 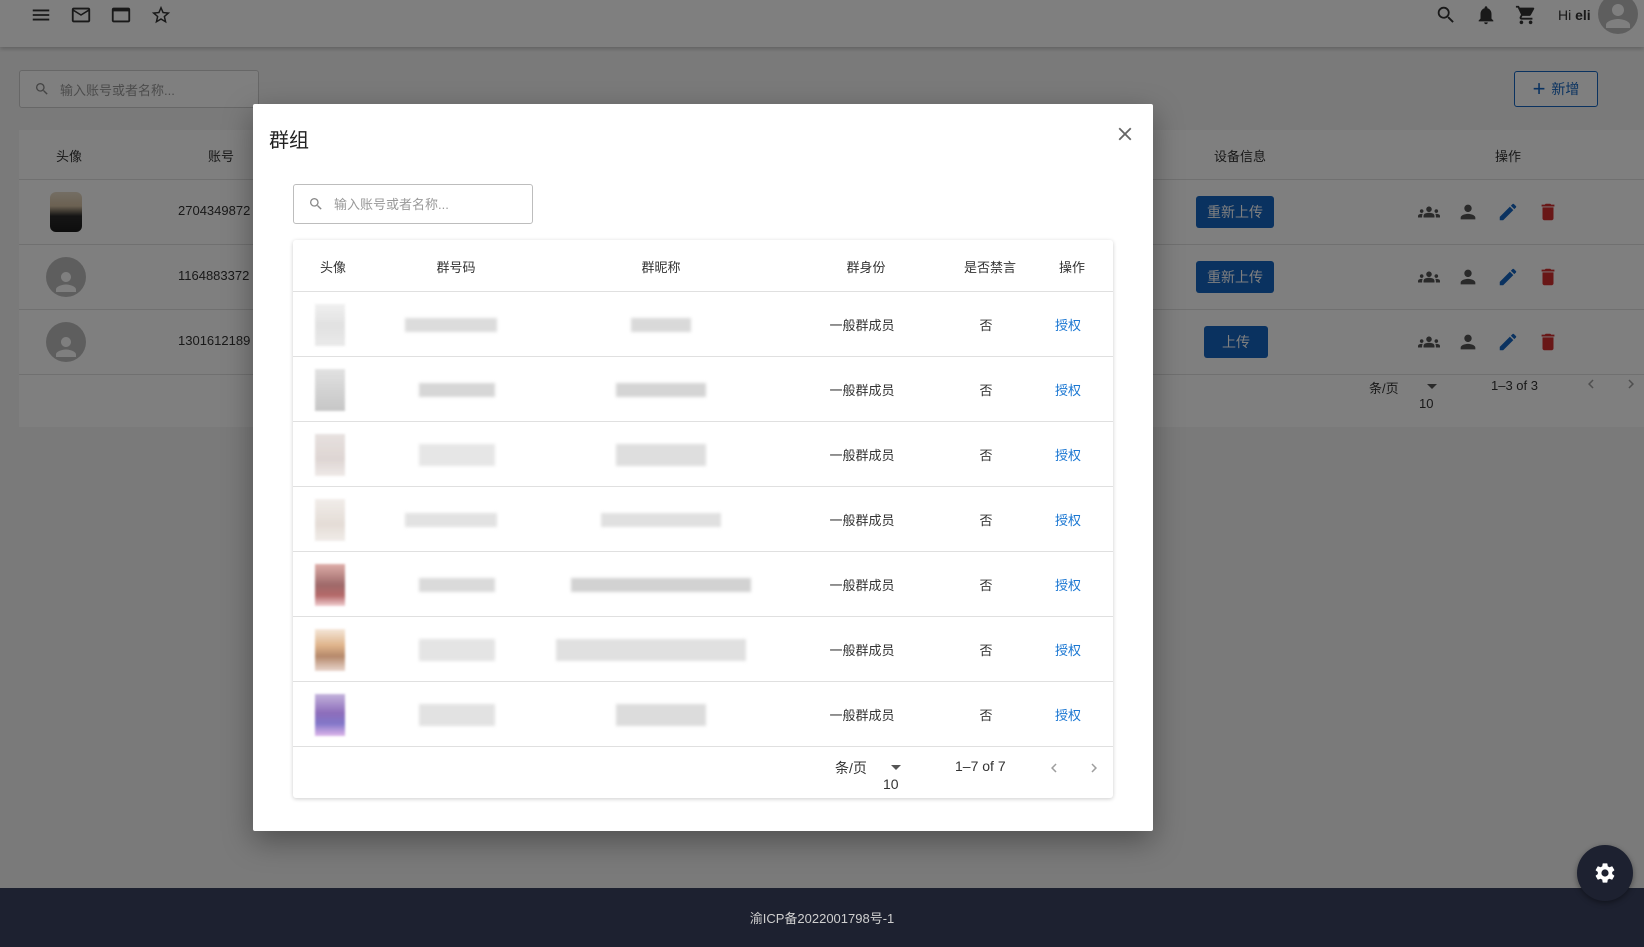 What do you see at coordinates (703, 766) in the screenshot?
I see `table-pagination: 条/页 10 1–7 of 7` at bounding box center [703, 766].